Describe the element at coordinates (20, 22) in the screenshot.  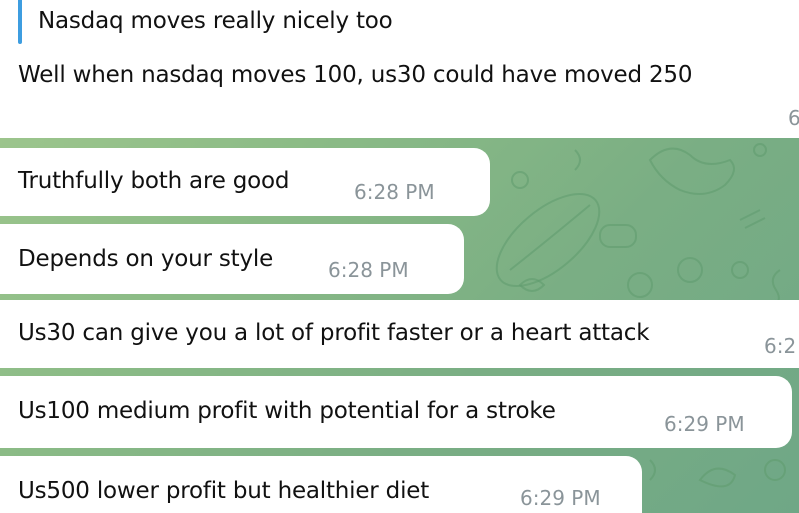
I see `reply-quote-bar` at that location.